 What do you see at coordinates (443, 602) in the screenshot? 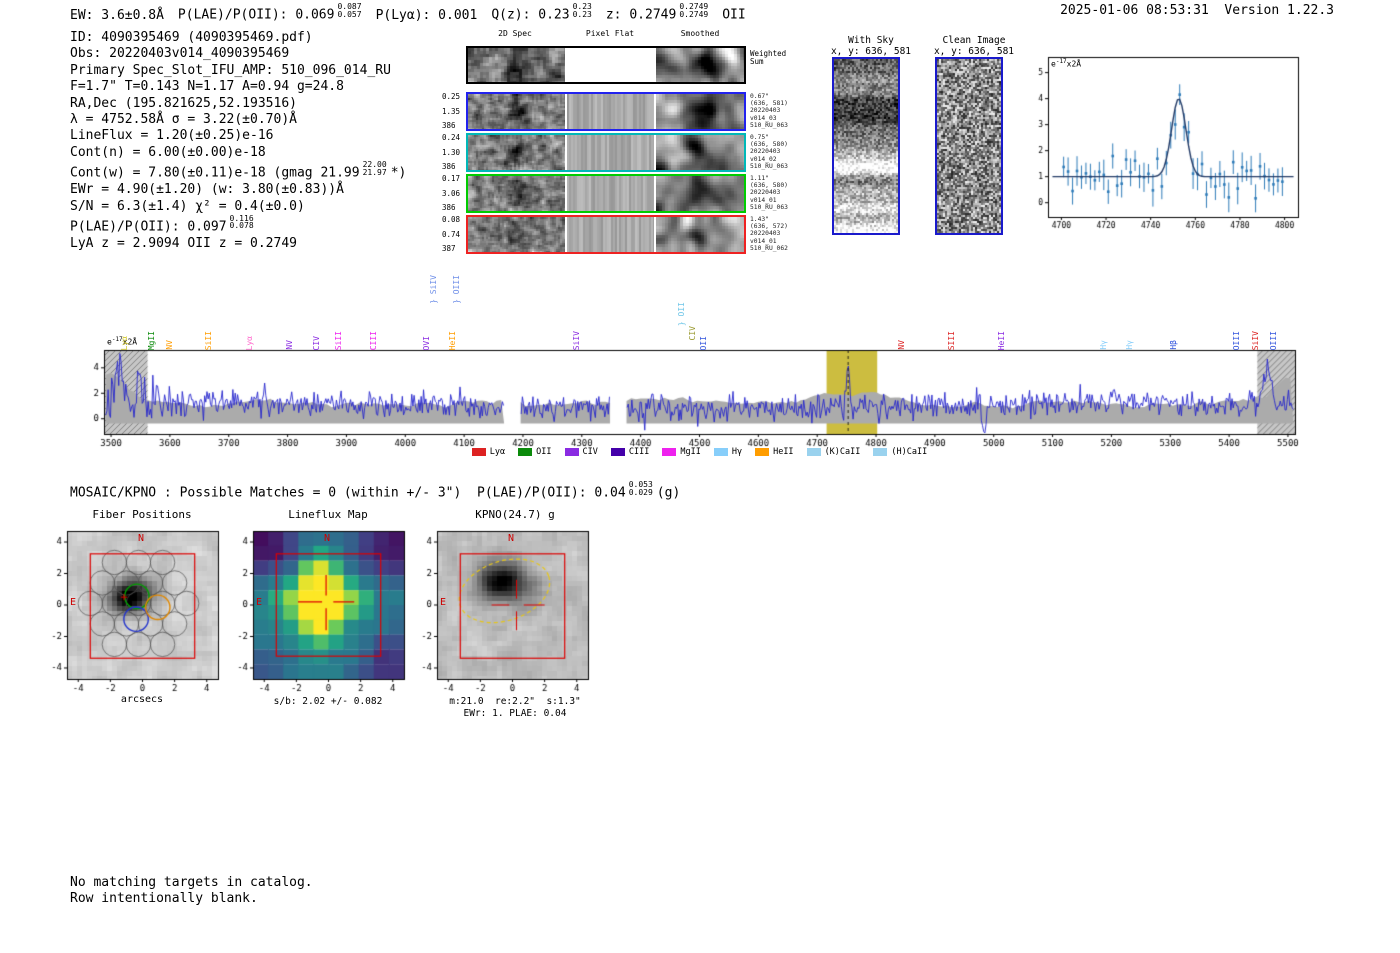
I see `kpno-east-label: E` at bounding box center [443, 602].